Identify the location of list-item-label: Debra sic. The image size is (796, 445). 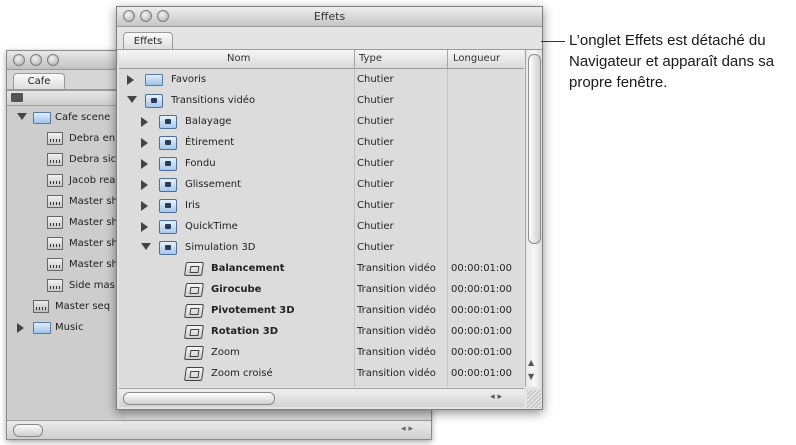
(93, 159).